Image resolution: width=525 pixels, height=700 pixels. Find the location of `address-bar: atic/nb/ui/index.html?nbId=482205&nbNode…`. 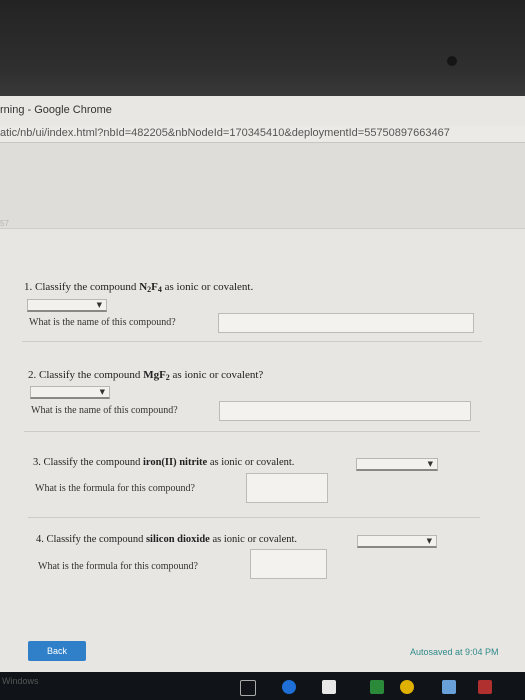

address-bar: atic/nb/ui/index.html?nbId=482205&nbNode… is located at coordinates (262, 134).